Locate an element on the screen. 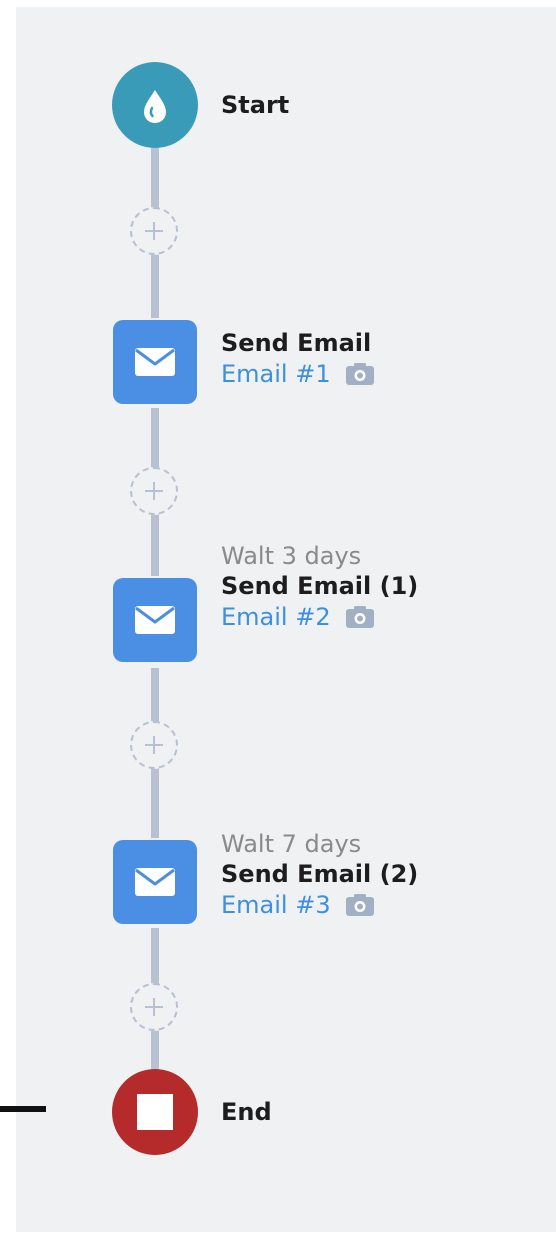 The height and width of the screenshot is (1237, 556). email-3-link: Email #3 is located at coordinates (276, 905).